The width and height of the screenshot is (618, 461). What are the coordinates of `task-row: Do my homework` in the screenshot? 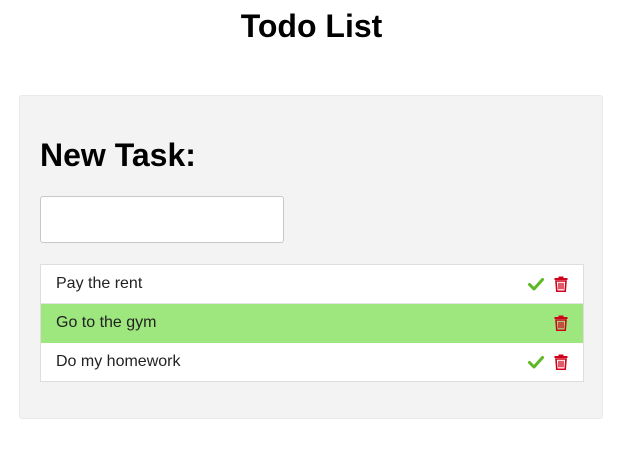 It's located at (312, 362).